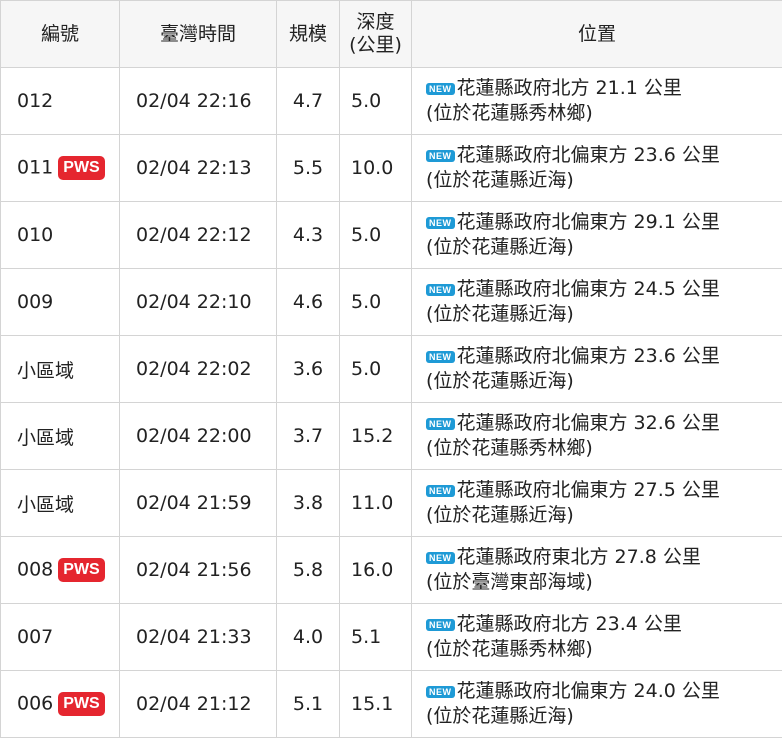  What do you see at coordinates (308, 235) in the screenshot?
I see `cell-magnitude: 4.3` at bounding box center [308, 235].